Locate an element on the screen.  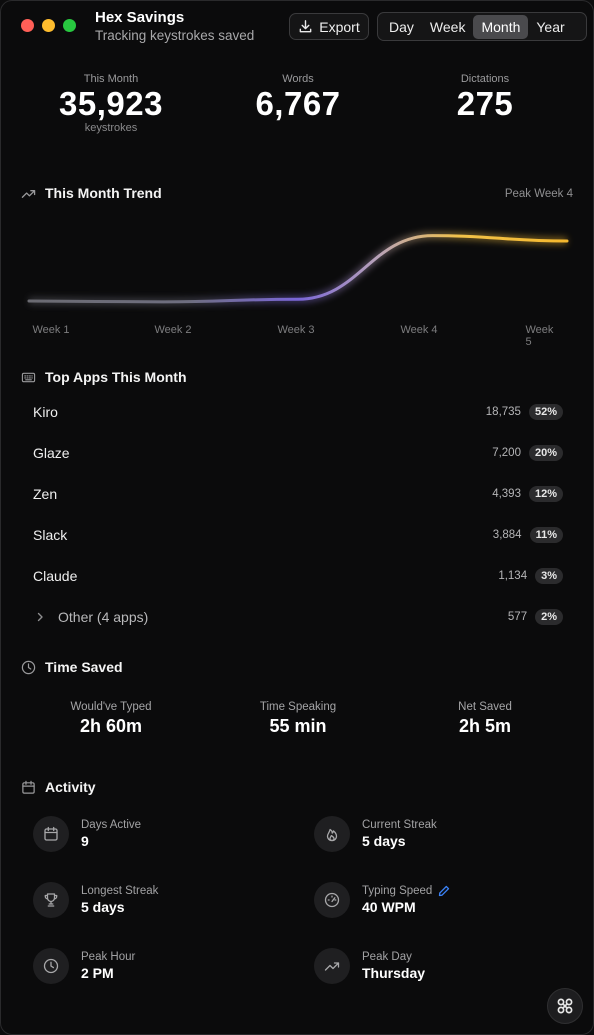
app-count: 3,884 is located at coordinates (507, 535).